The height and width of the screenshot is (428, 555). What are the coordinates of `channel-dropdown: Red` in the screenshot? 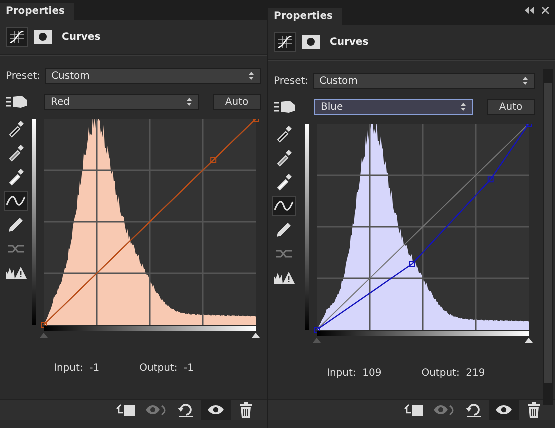 It's located at (121, 102).